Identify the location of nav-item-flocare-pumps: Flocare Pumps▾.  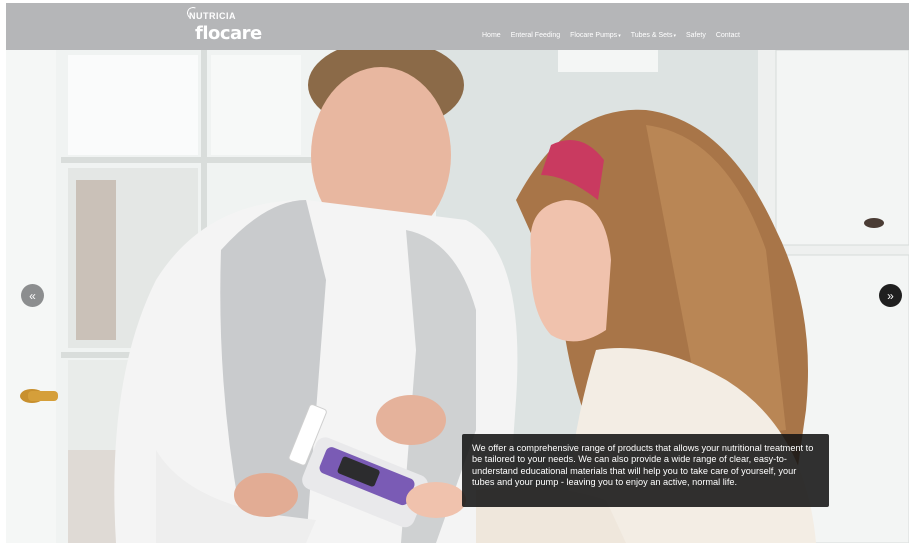
(595, 35).